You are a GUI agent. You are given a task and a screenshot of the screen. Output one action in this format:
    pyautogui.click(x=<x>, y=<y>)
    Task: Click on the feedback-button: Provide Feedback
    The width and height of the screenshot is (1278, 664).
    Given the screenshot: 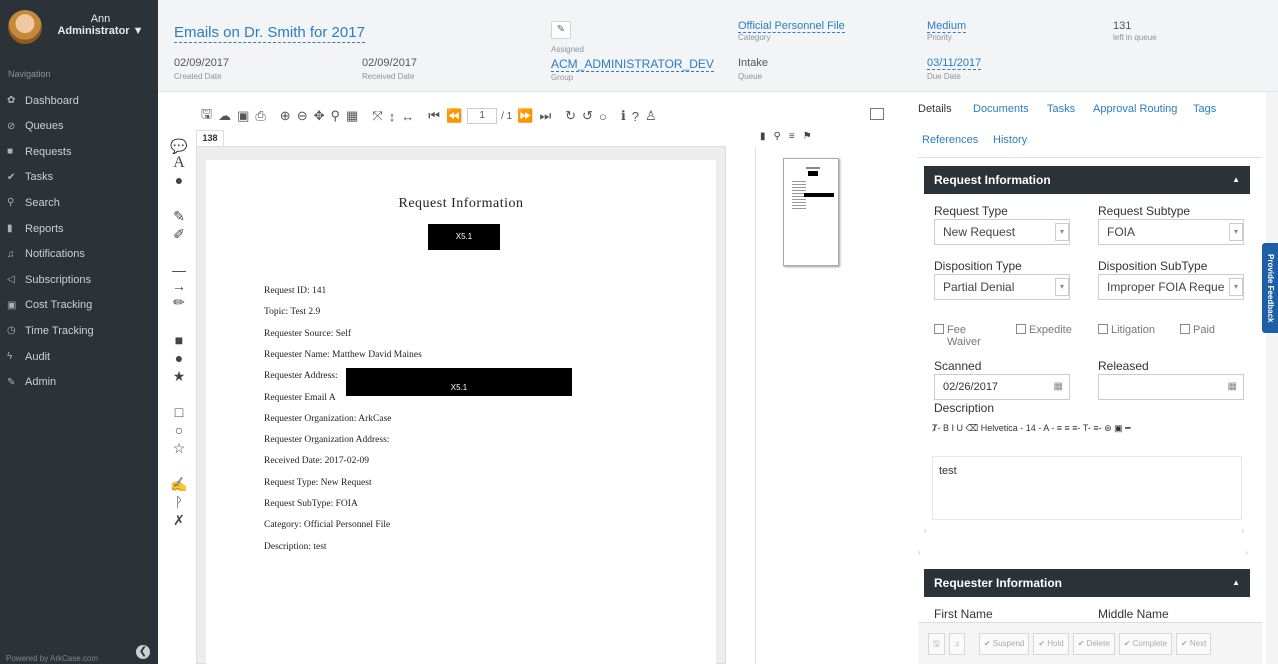 What is the action you would take?
    pyautogui.click(x=1270, y=288)
    